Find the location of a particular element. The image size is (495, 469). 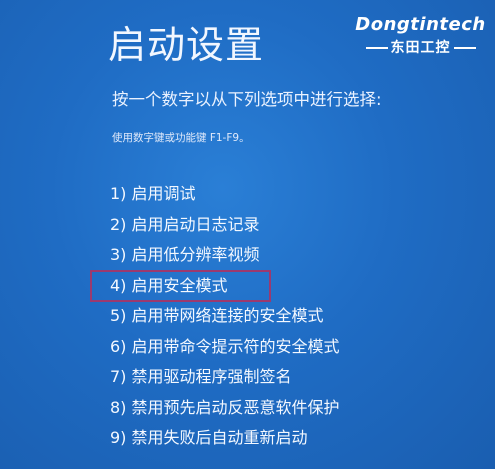

startup-option-9: 9) 禁用失败后自动重新启动 is located at coordinates (225, 441).